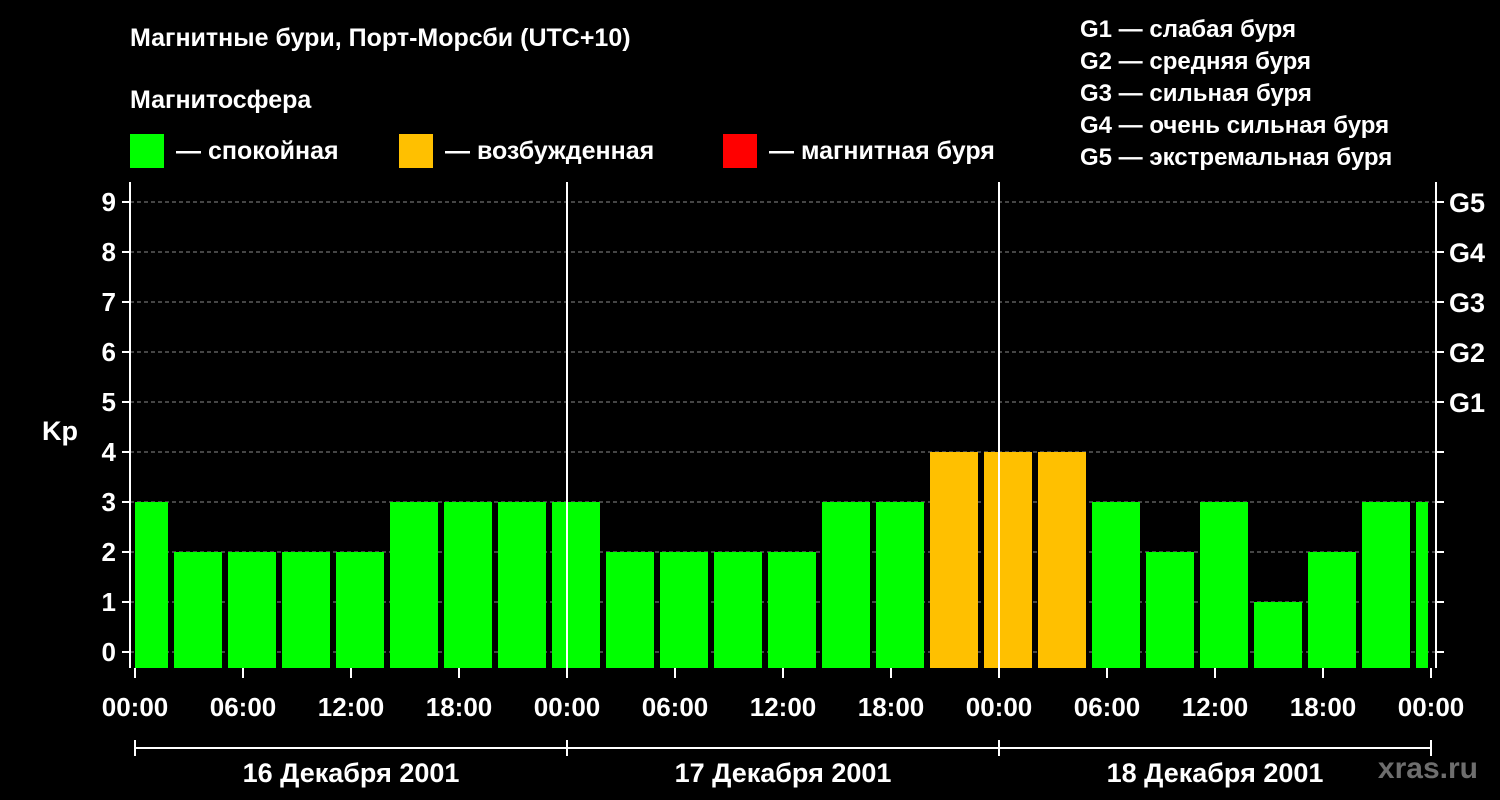 This screenshot has width=1500, height=800. Describe the element at coordinates (1467, 353) in the screenshot. I see `g-level-label: G2` at that location.